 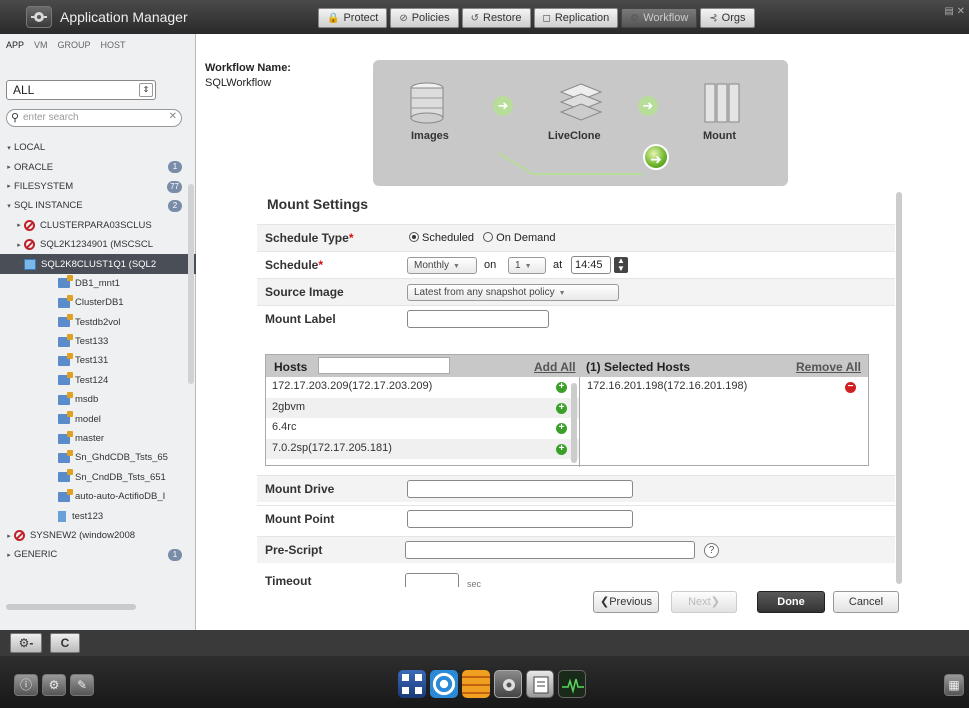 I want to click on tree-item: ▸ ORACLE 1, so click(x=98, y=166).